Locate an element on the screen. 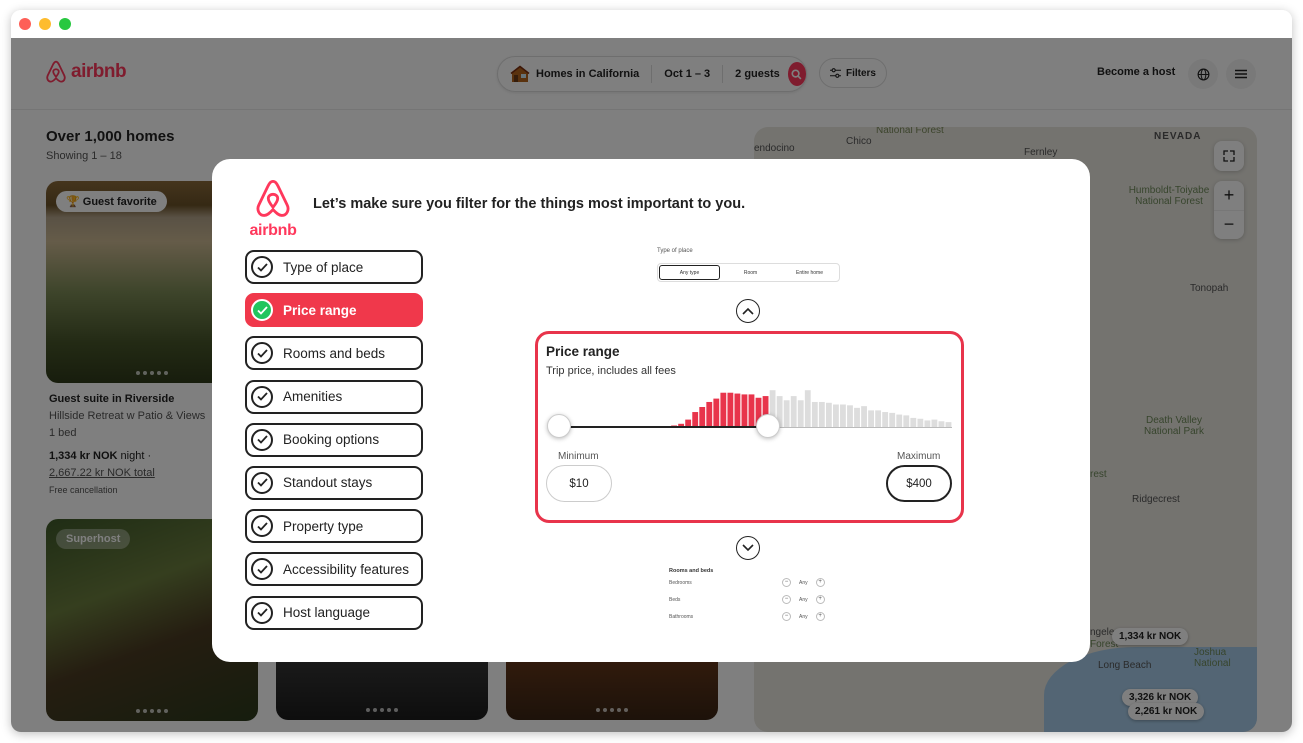 The height and width of the screenshot is (743, 1303). step-label: Rooms and beds is located at coordinates (334, 353).